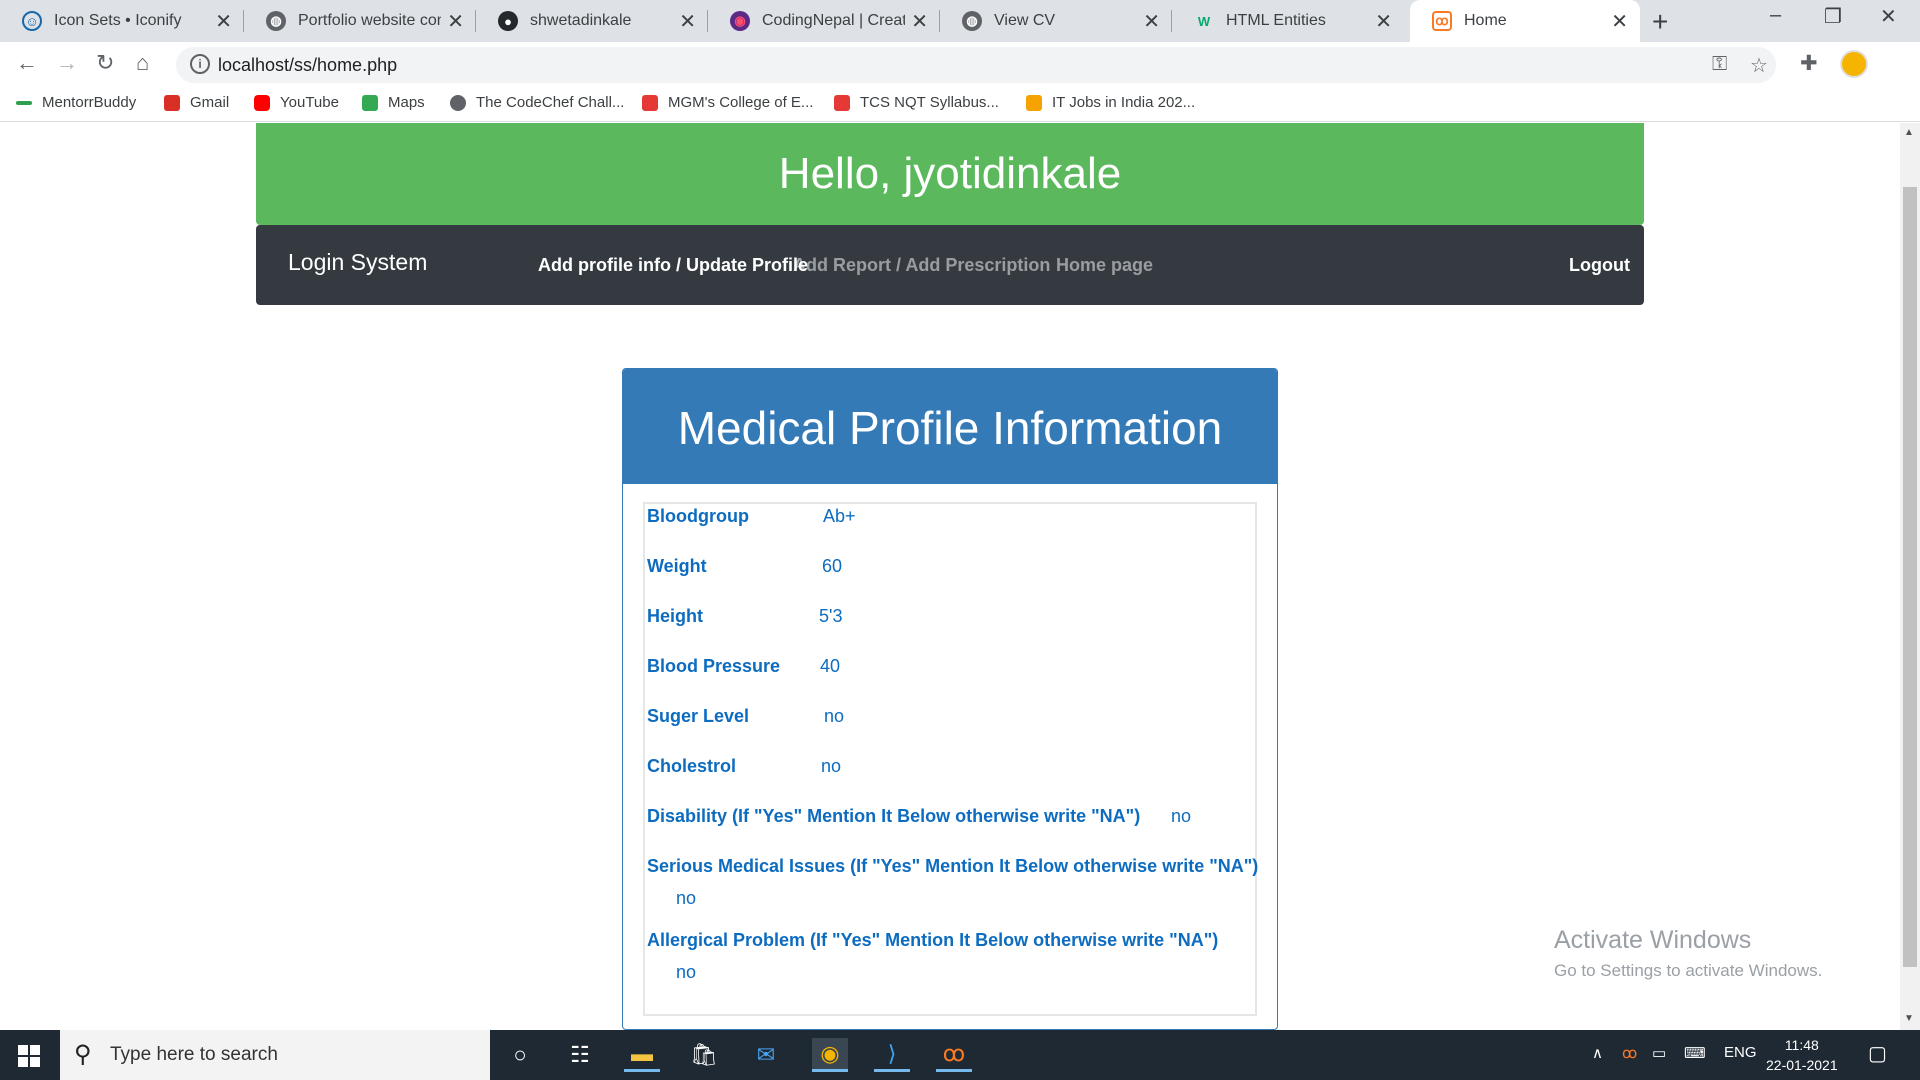  What do you see at coordinates (1775, 15) in the screenshot?
I see `minimize-button: –` at bounding box center [1775, 15].